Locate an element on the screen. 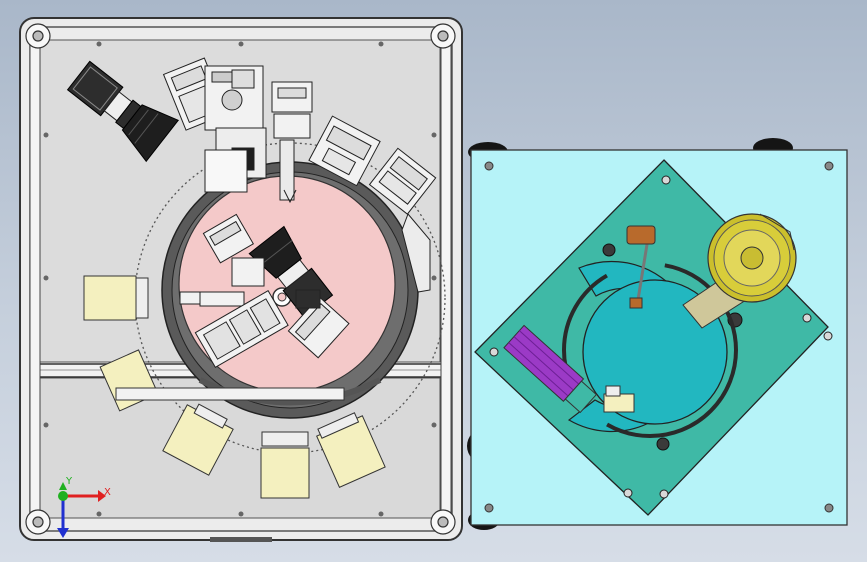  left-rail is located at coordinates (35, 280).